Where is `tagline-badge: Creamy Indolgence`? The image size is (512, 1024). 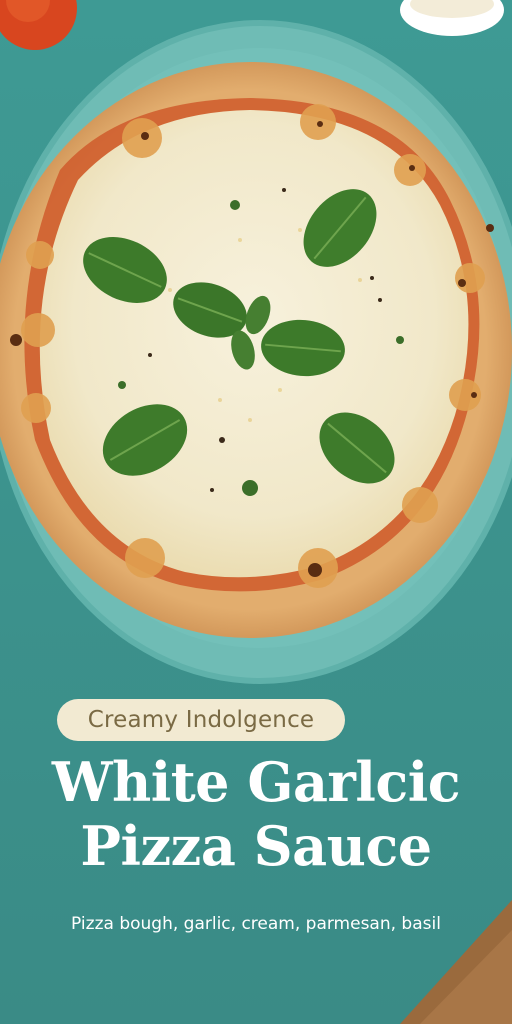
tagline-badge: Creamy Indolgence is located at coordinates (201, 720).